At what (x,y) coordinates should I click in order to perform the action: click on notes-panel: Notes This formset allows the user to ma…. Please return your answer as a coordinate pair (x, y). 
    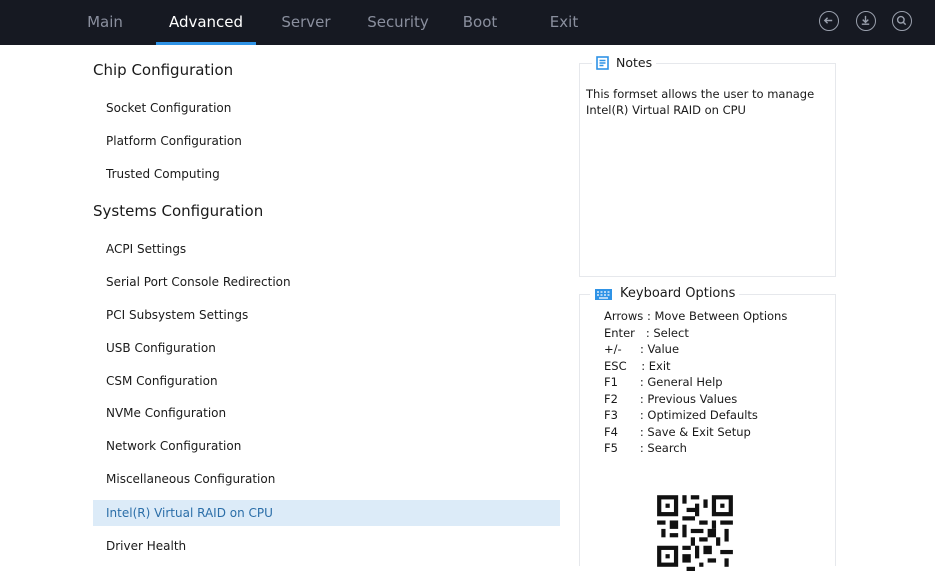
    Looking at the image, I should click on (707, 166).